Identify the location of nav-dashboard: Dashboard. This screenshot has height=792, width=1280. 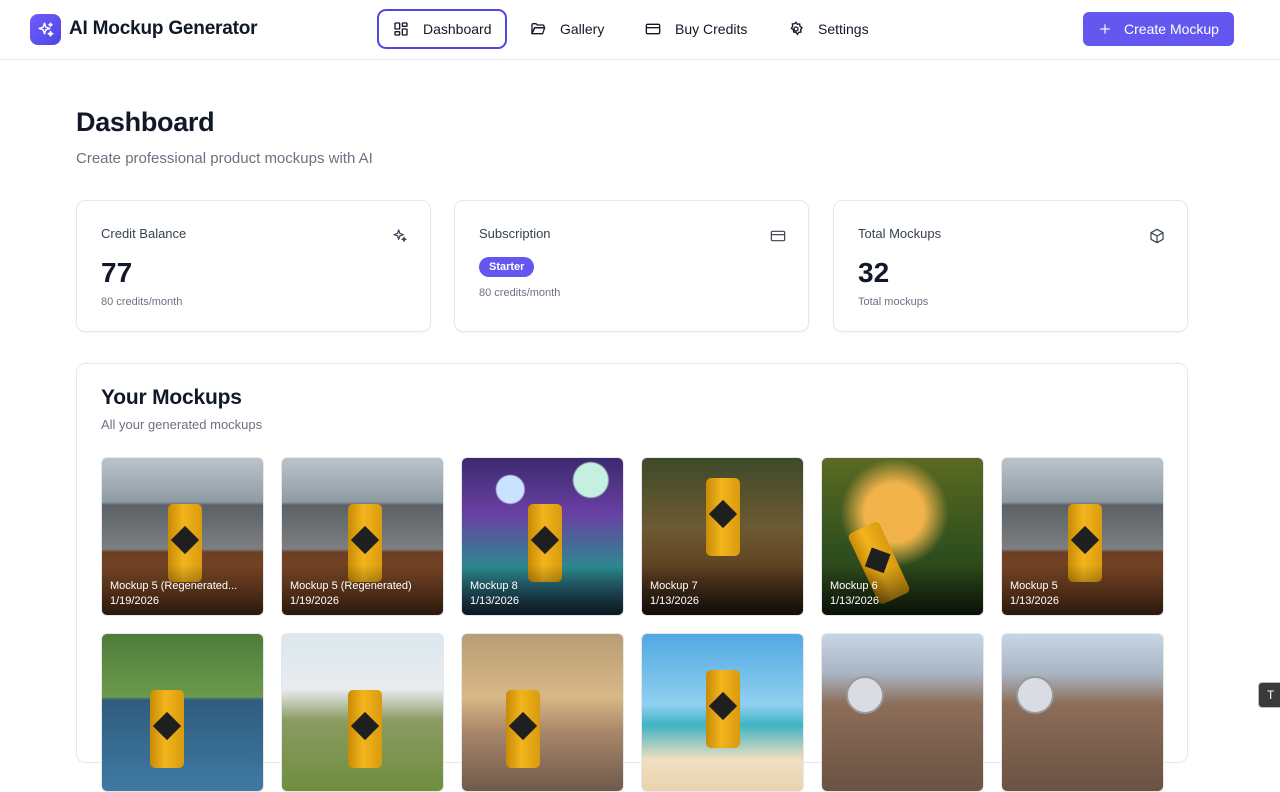
(442, 29).